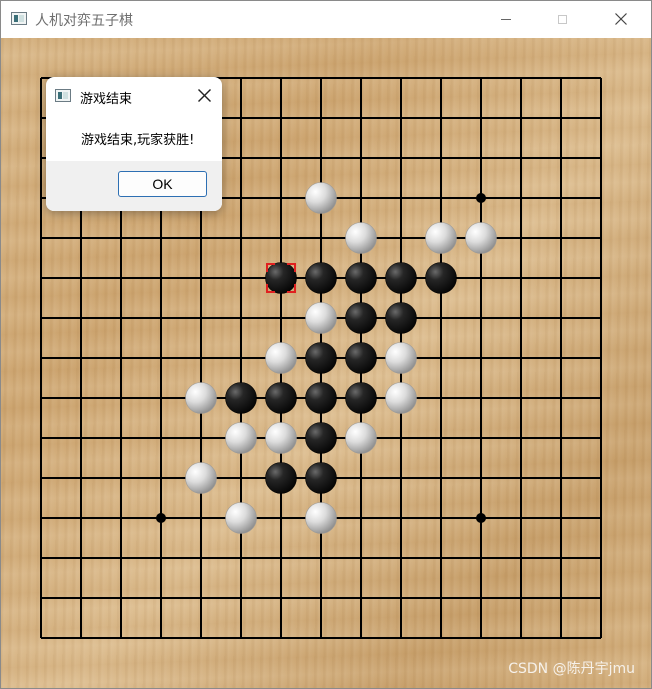 Image resolution: width=652 pixels, height=689 pixels. I want to click on window-title: 人机对弈五子棋, so click(84, 21).